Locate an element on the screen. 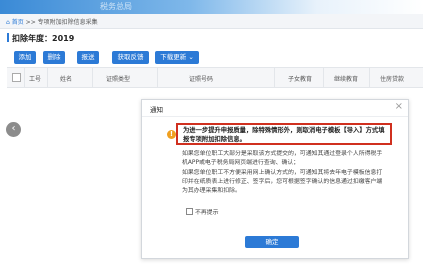 This screenshot has width=423, height=267. dialog-header: 通知 × is located at coordinates (275, 108).